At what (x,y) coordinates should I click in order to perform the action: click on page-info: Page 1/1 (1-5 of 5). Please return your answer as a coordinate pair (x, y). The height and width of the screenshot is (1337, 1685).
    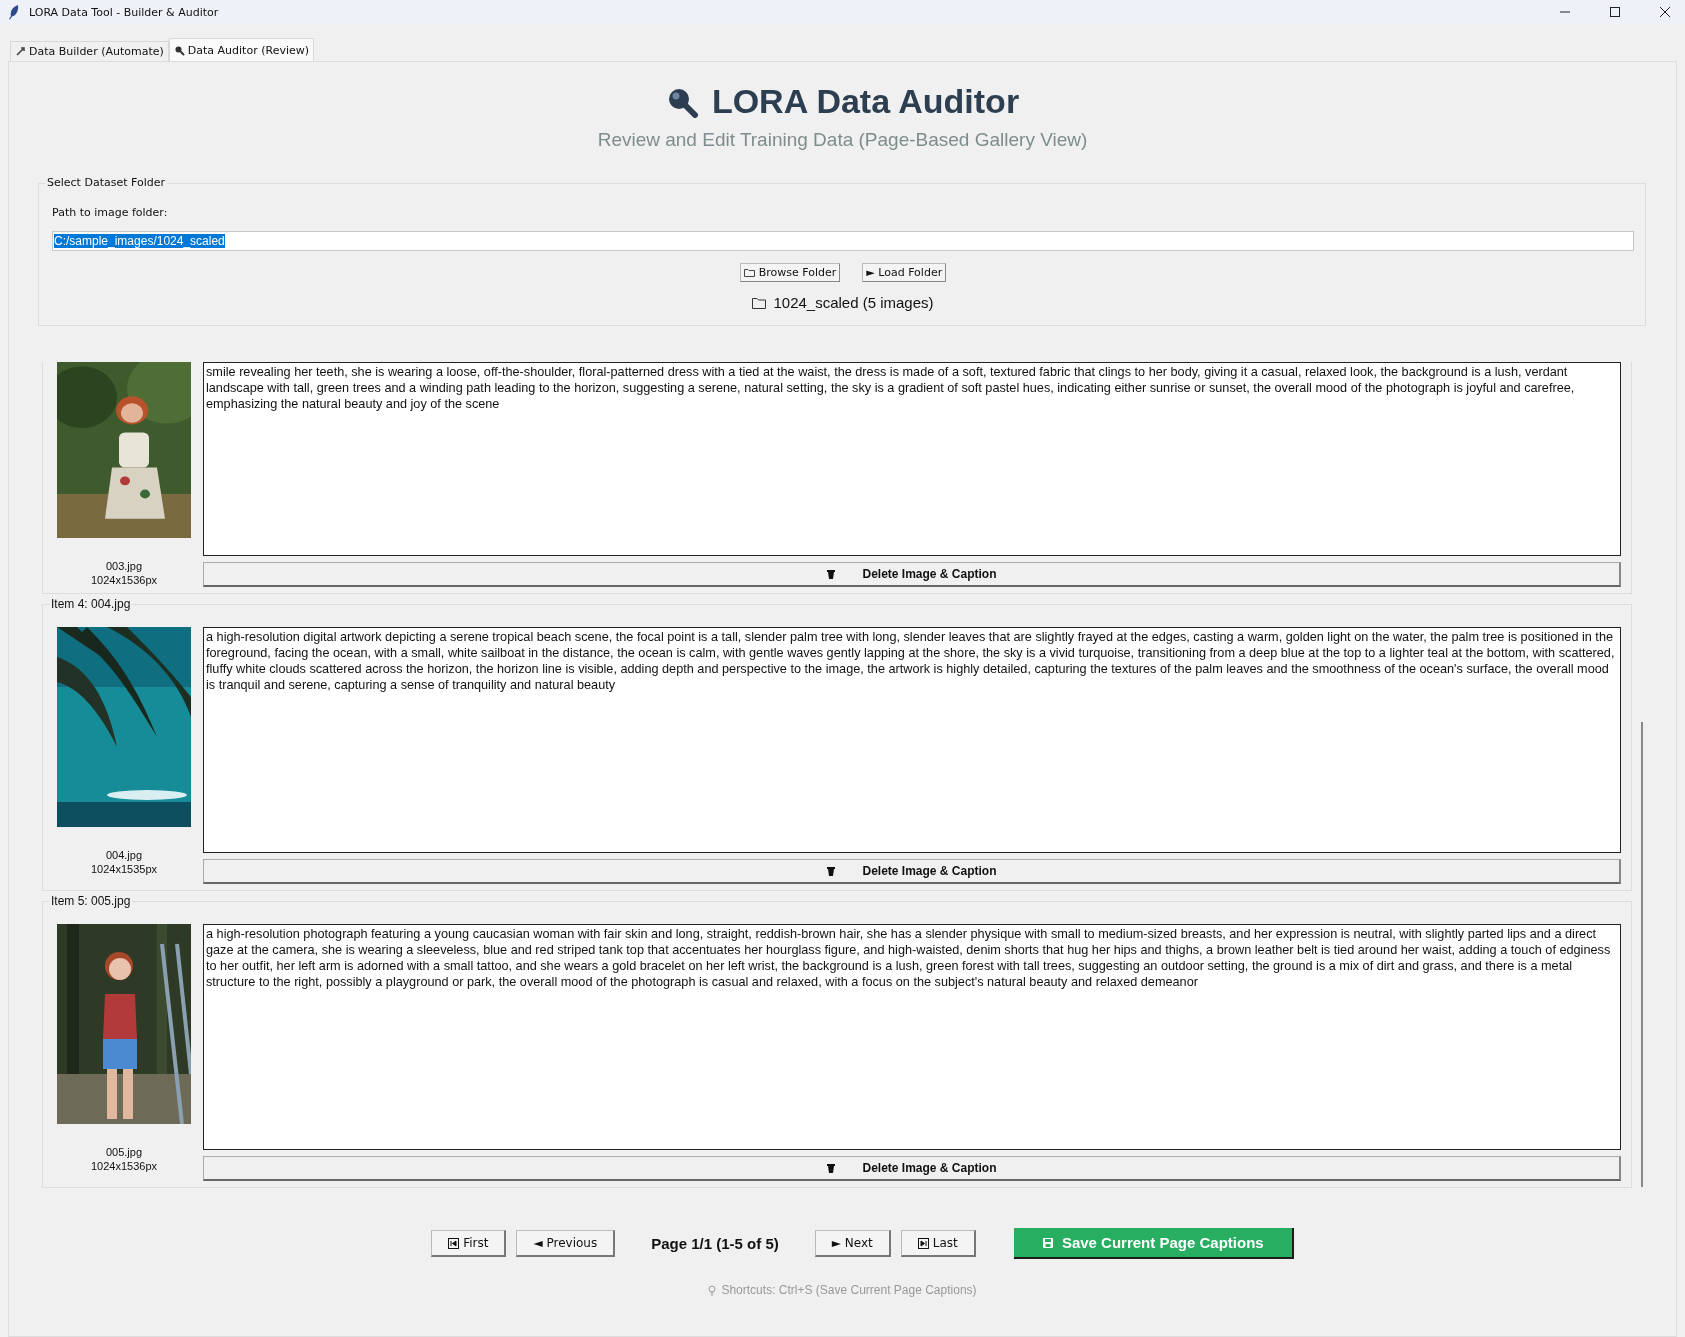
    Looking at the image, I should click on (715, 1243).